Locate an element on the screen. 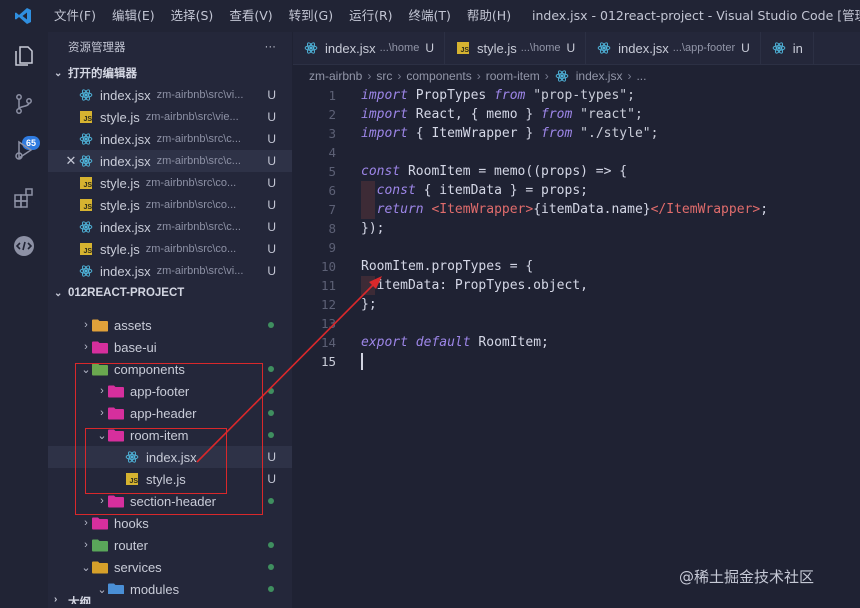  breadcrumb-item: index.jsx is located at coordinates (599, 76).